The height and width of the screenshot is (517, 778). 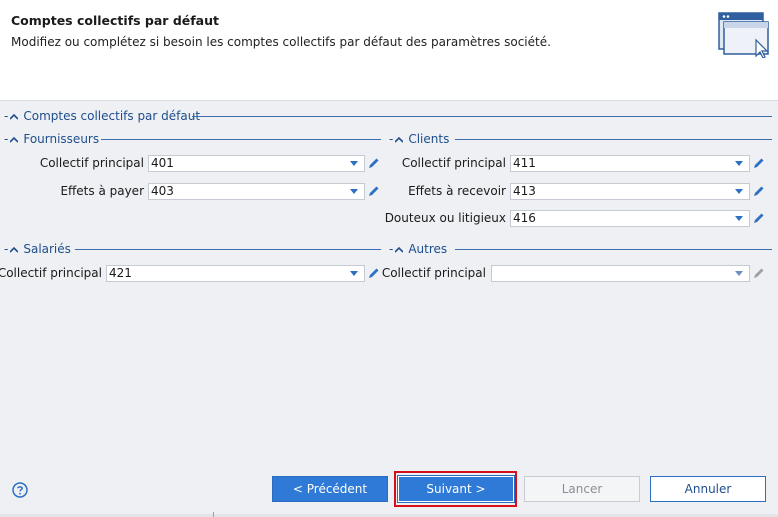 I want to click on header-separator, so click(x=389, y=100).